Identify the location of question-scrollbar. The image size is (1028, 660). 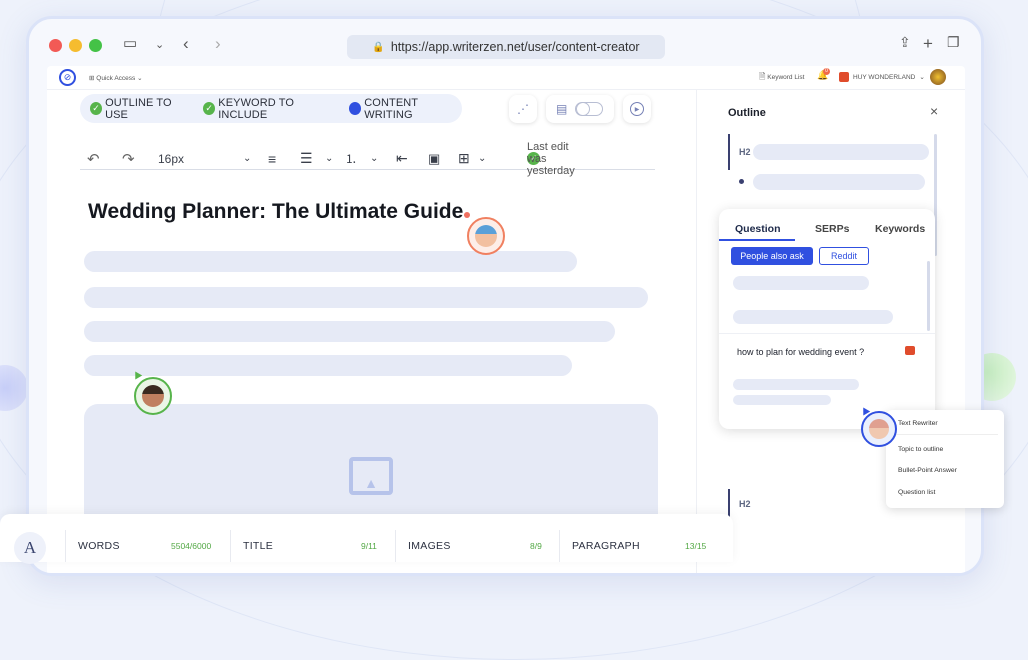
(928, 296).